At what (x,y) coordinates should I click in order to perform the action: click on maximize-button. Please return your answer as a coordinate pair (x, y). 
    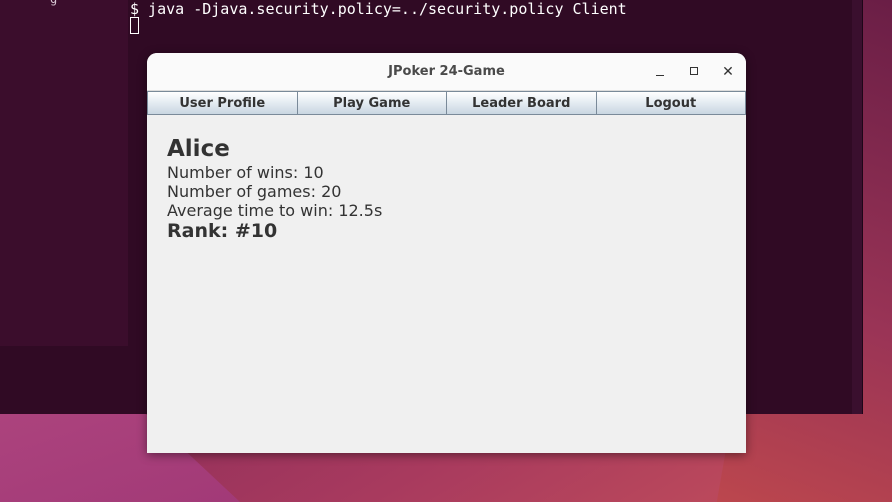
    Looking at the image, I should click on (694, 72).